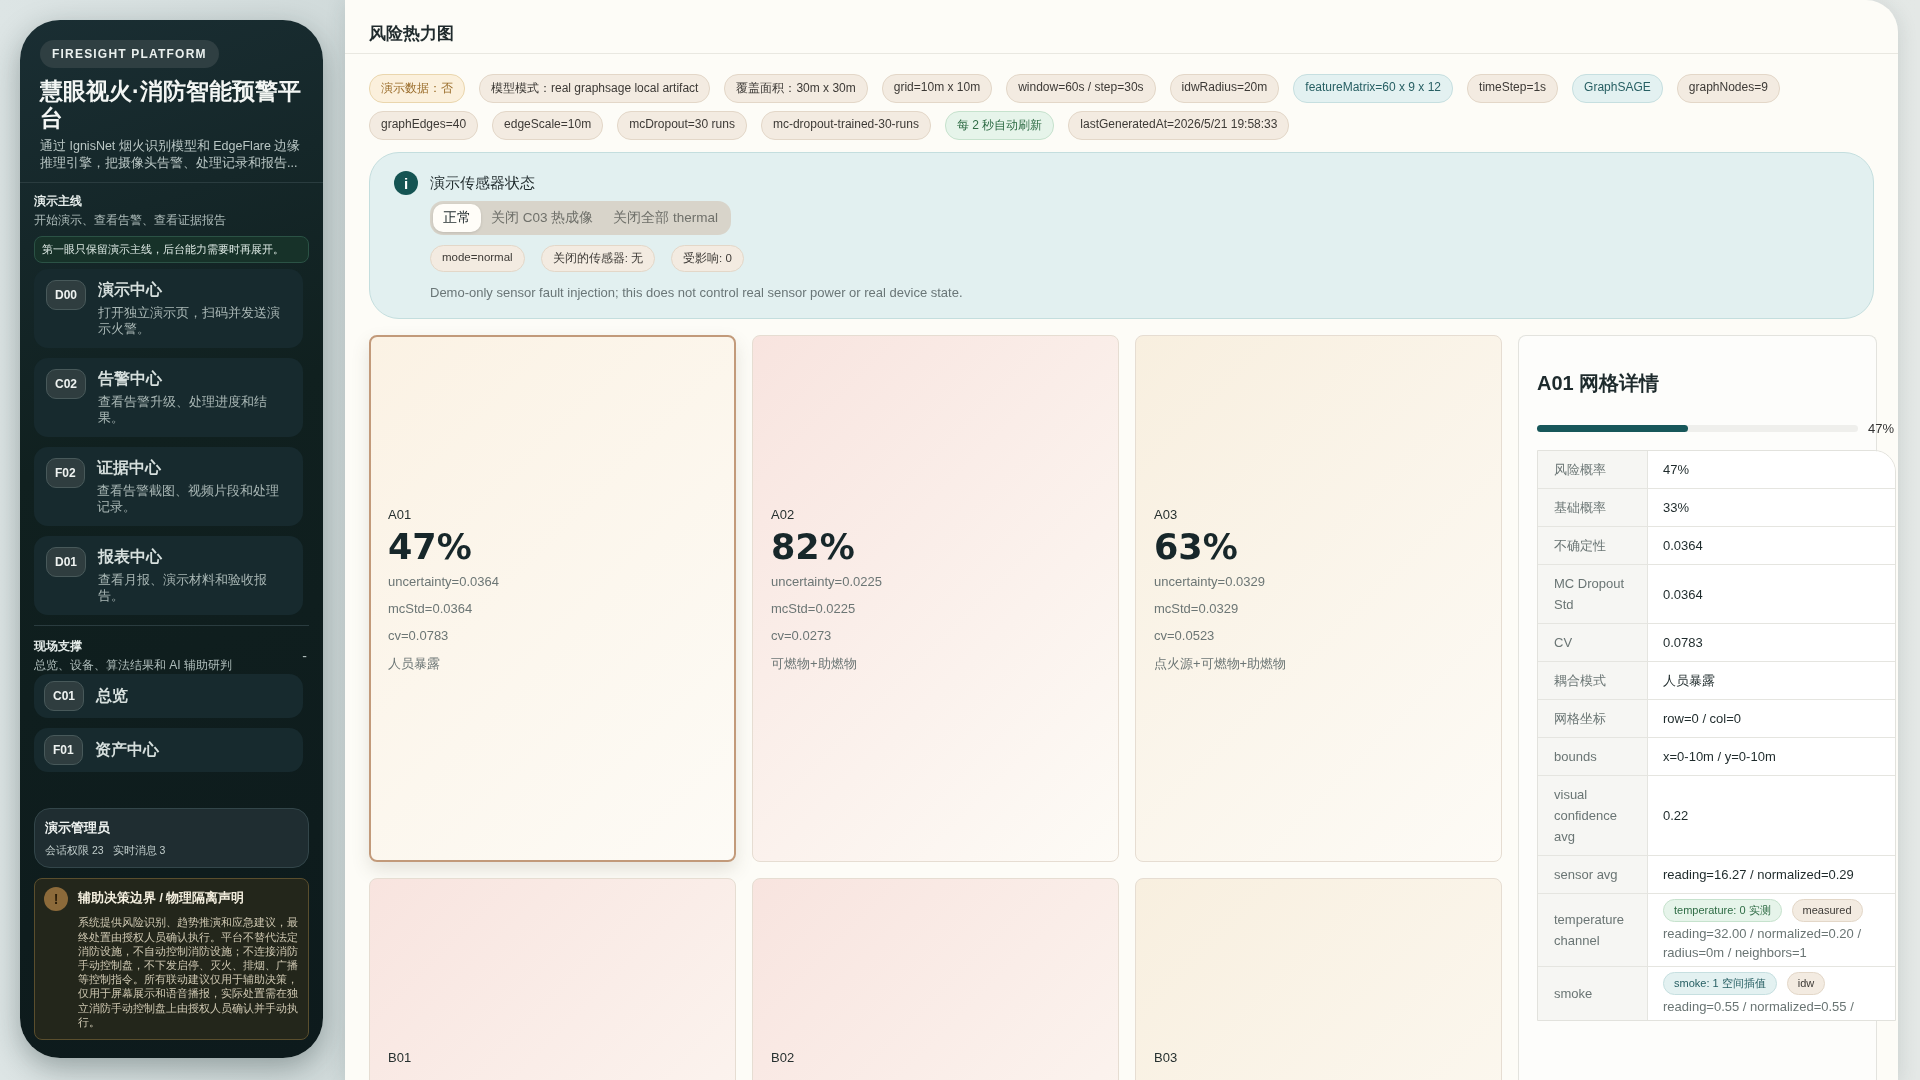 The image size is (1920, 1080). What do you see at coordinates (1196, 608) in the screenshot?
I see `metric-text: mcStd=0.0329` at bounding box center [1196, 608].